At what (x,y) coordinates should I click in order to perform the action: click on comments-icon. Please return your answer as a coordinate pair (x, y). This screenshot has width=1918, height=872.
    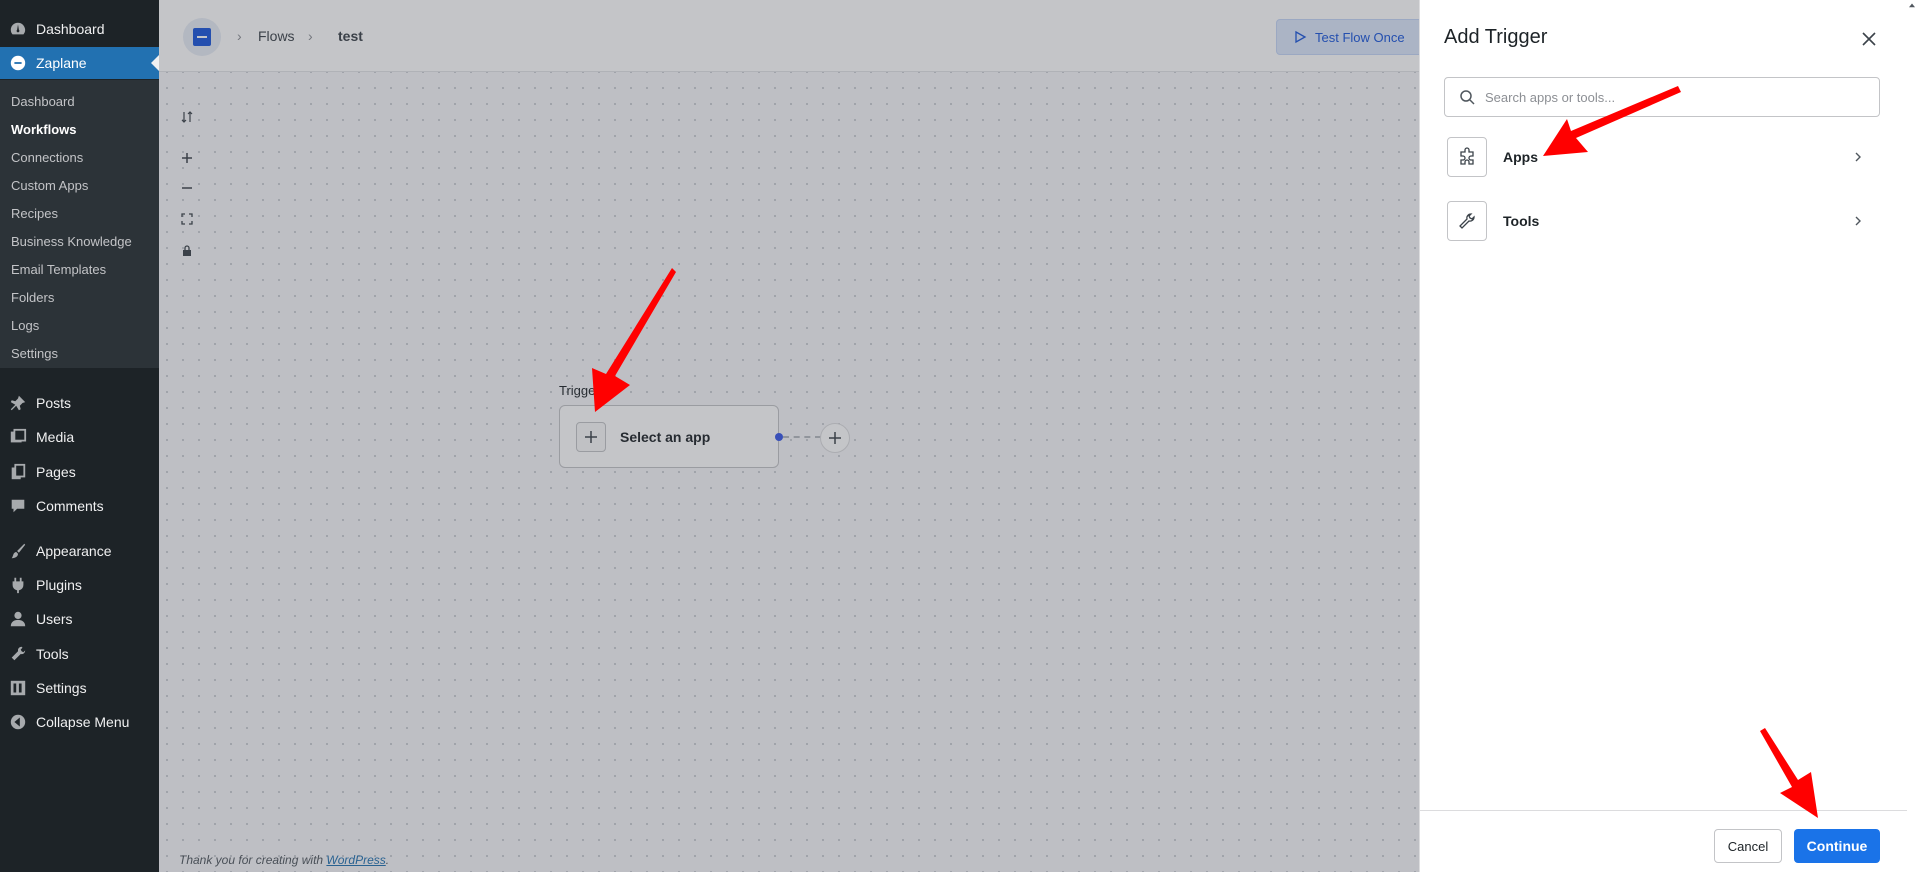
    Looking at the image, I should click on (18, 506).